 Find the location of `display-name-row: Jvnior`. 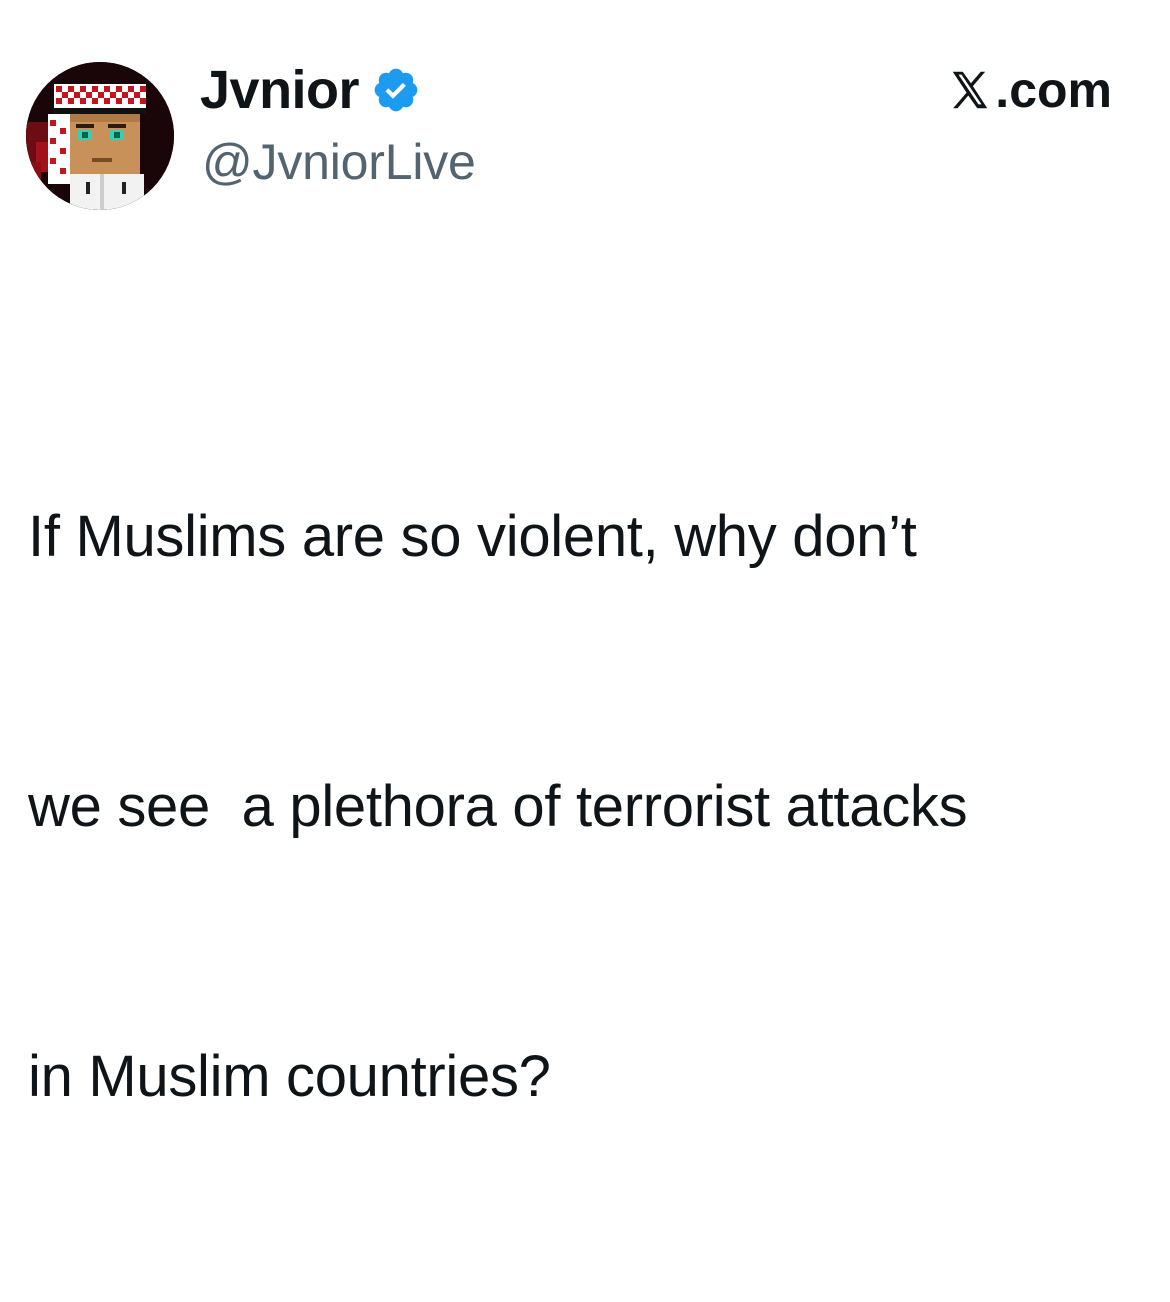

display-name-row: Jvnior is located at coordinates (310, 90).